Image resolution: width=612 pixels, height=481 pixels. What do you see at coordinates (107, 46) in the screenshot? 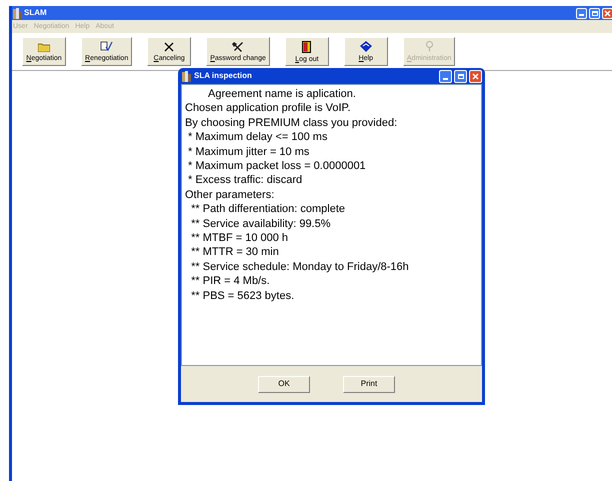
I see `pencil-check-icon` at bounding box center [107, 46].